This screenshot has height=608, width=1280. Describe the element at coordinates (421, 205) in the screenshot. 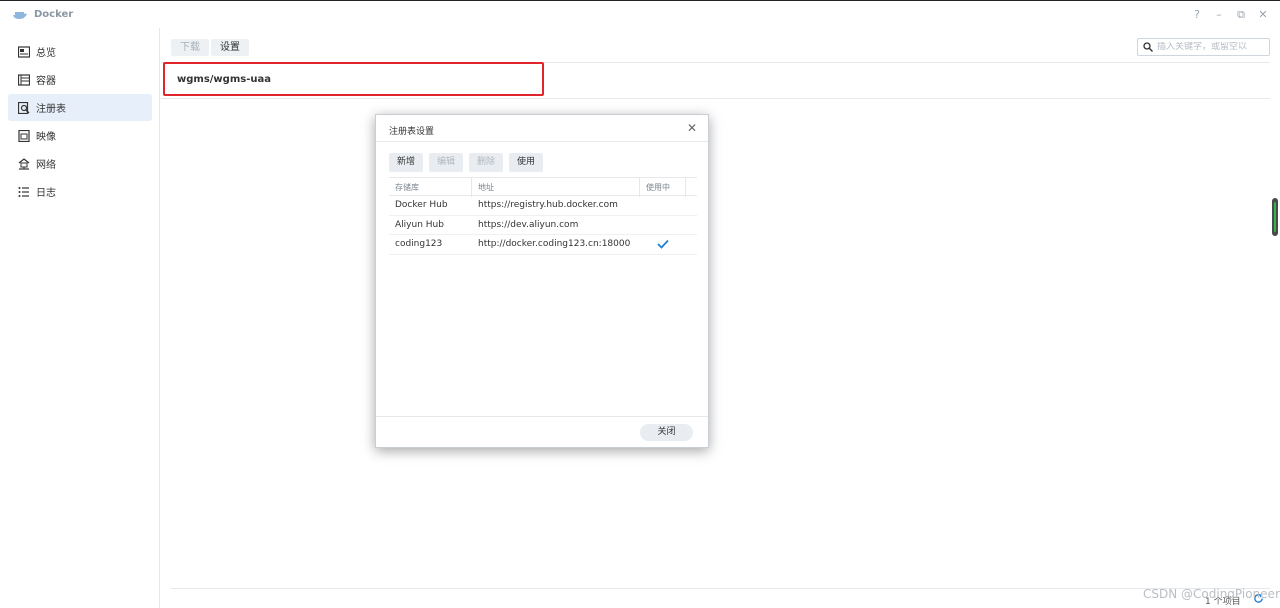

I see `cell-repo: Docker Hub` at that location.